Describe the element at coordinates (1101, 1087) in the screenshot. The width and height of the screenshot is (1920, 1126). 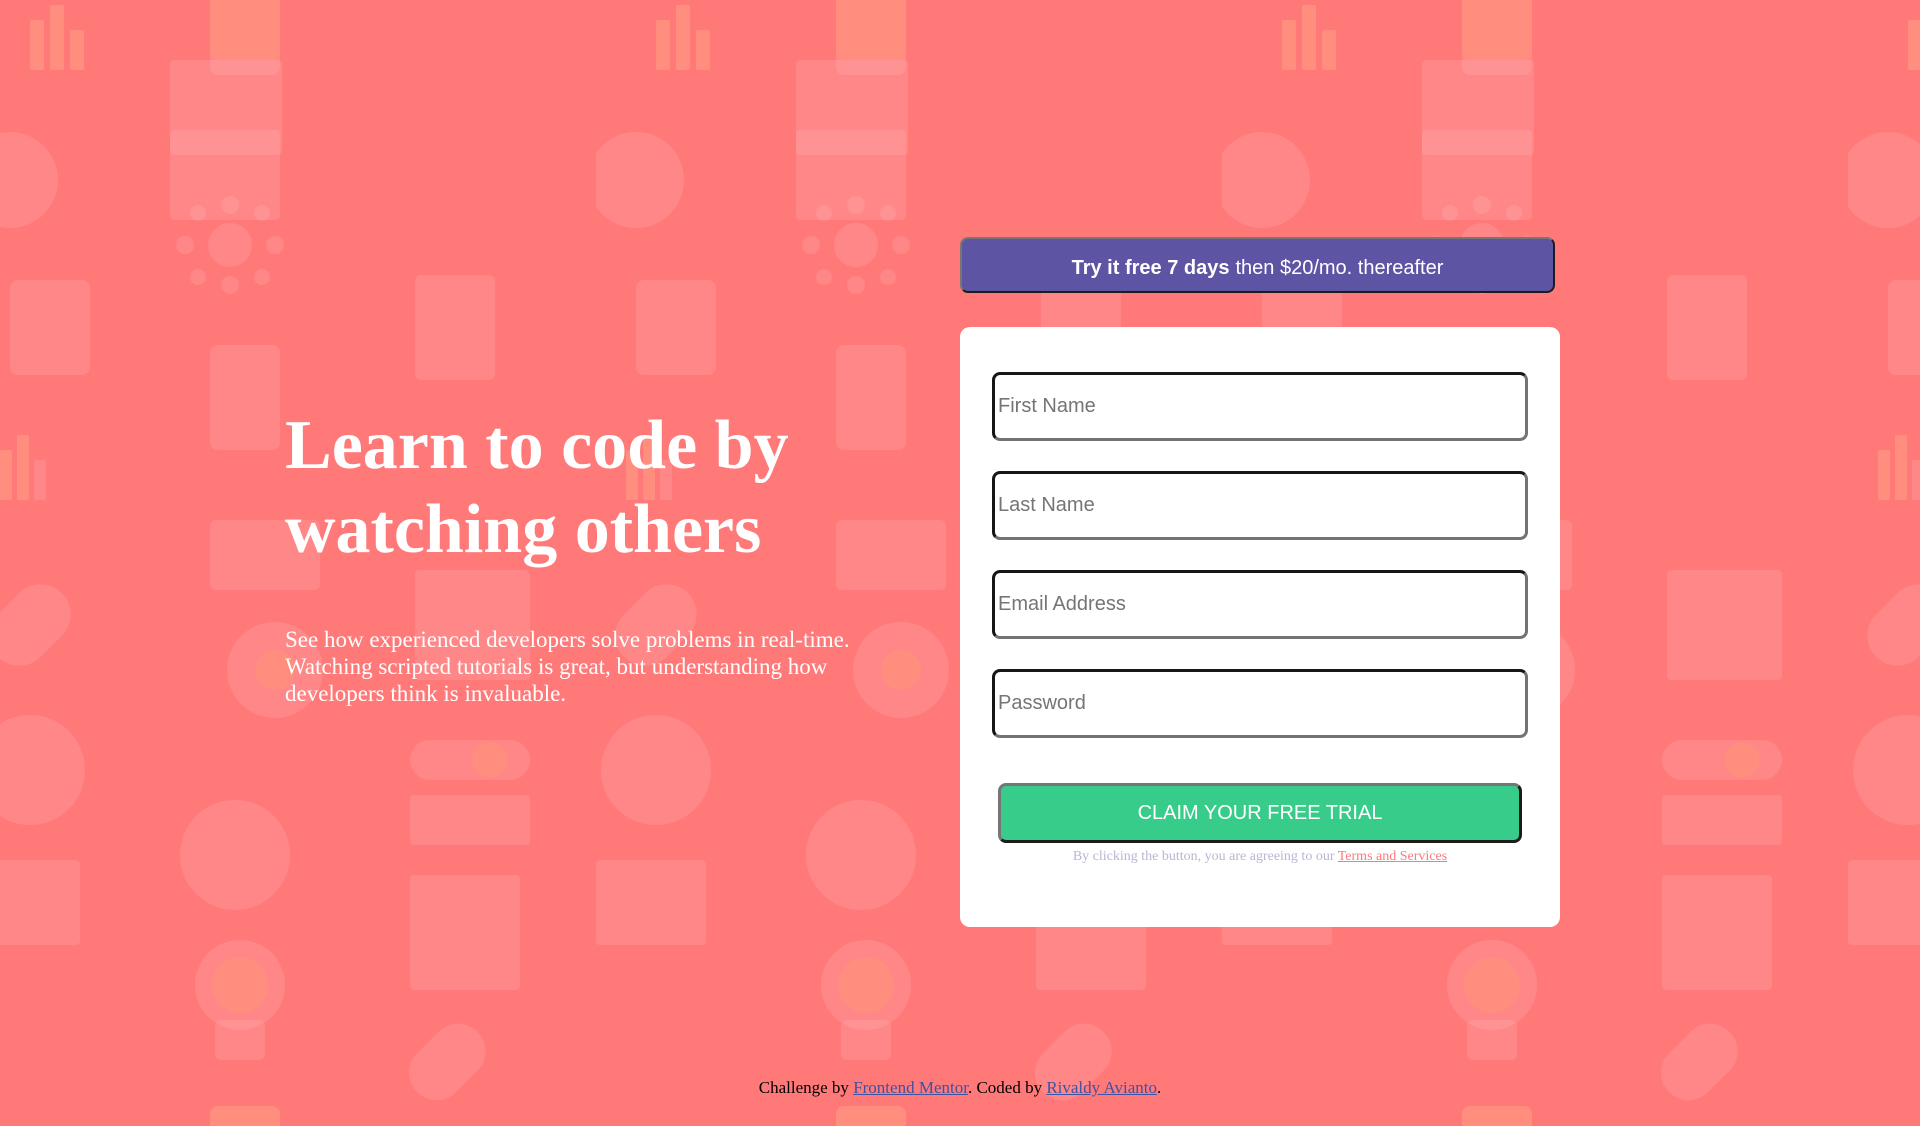
I see `author-link: Rivaldy Avianto` at that location.